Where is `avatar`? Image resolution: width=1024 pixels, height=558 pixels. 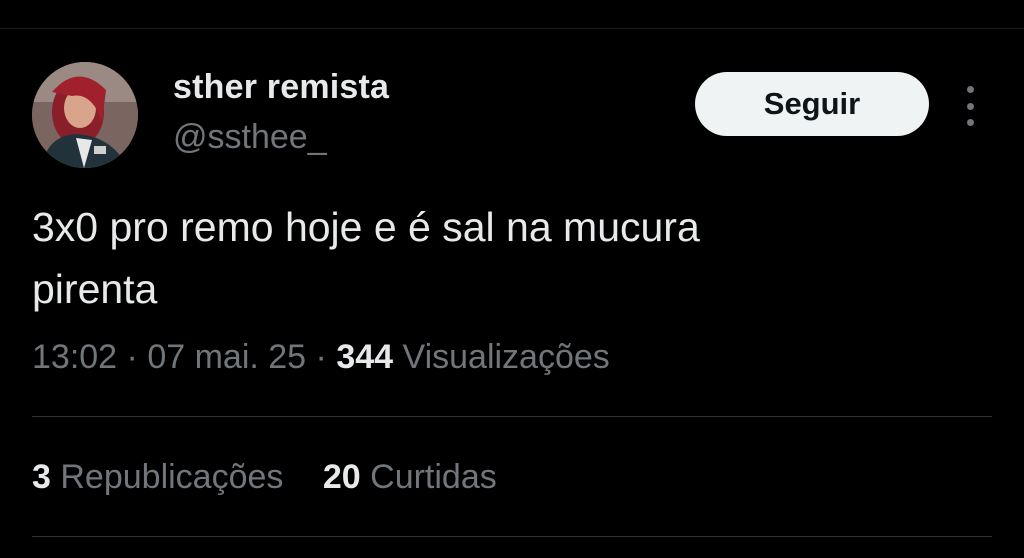
avatar is located at coordinates (85, 115).